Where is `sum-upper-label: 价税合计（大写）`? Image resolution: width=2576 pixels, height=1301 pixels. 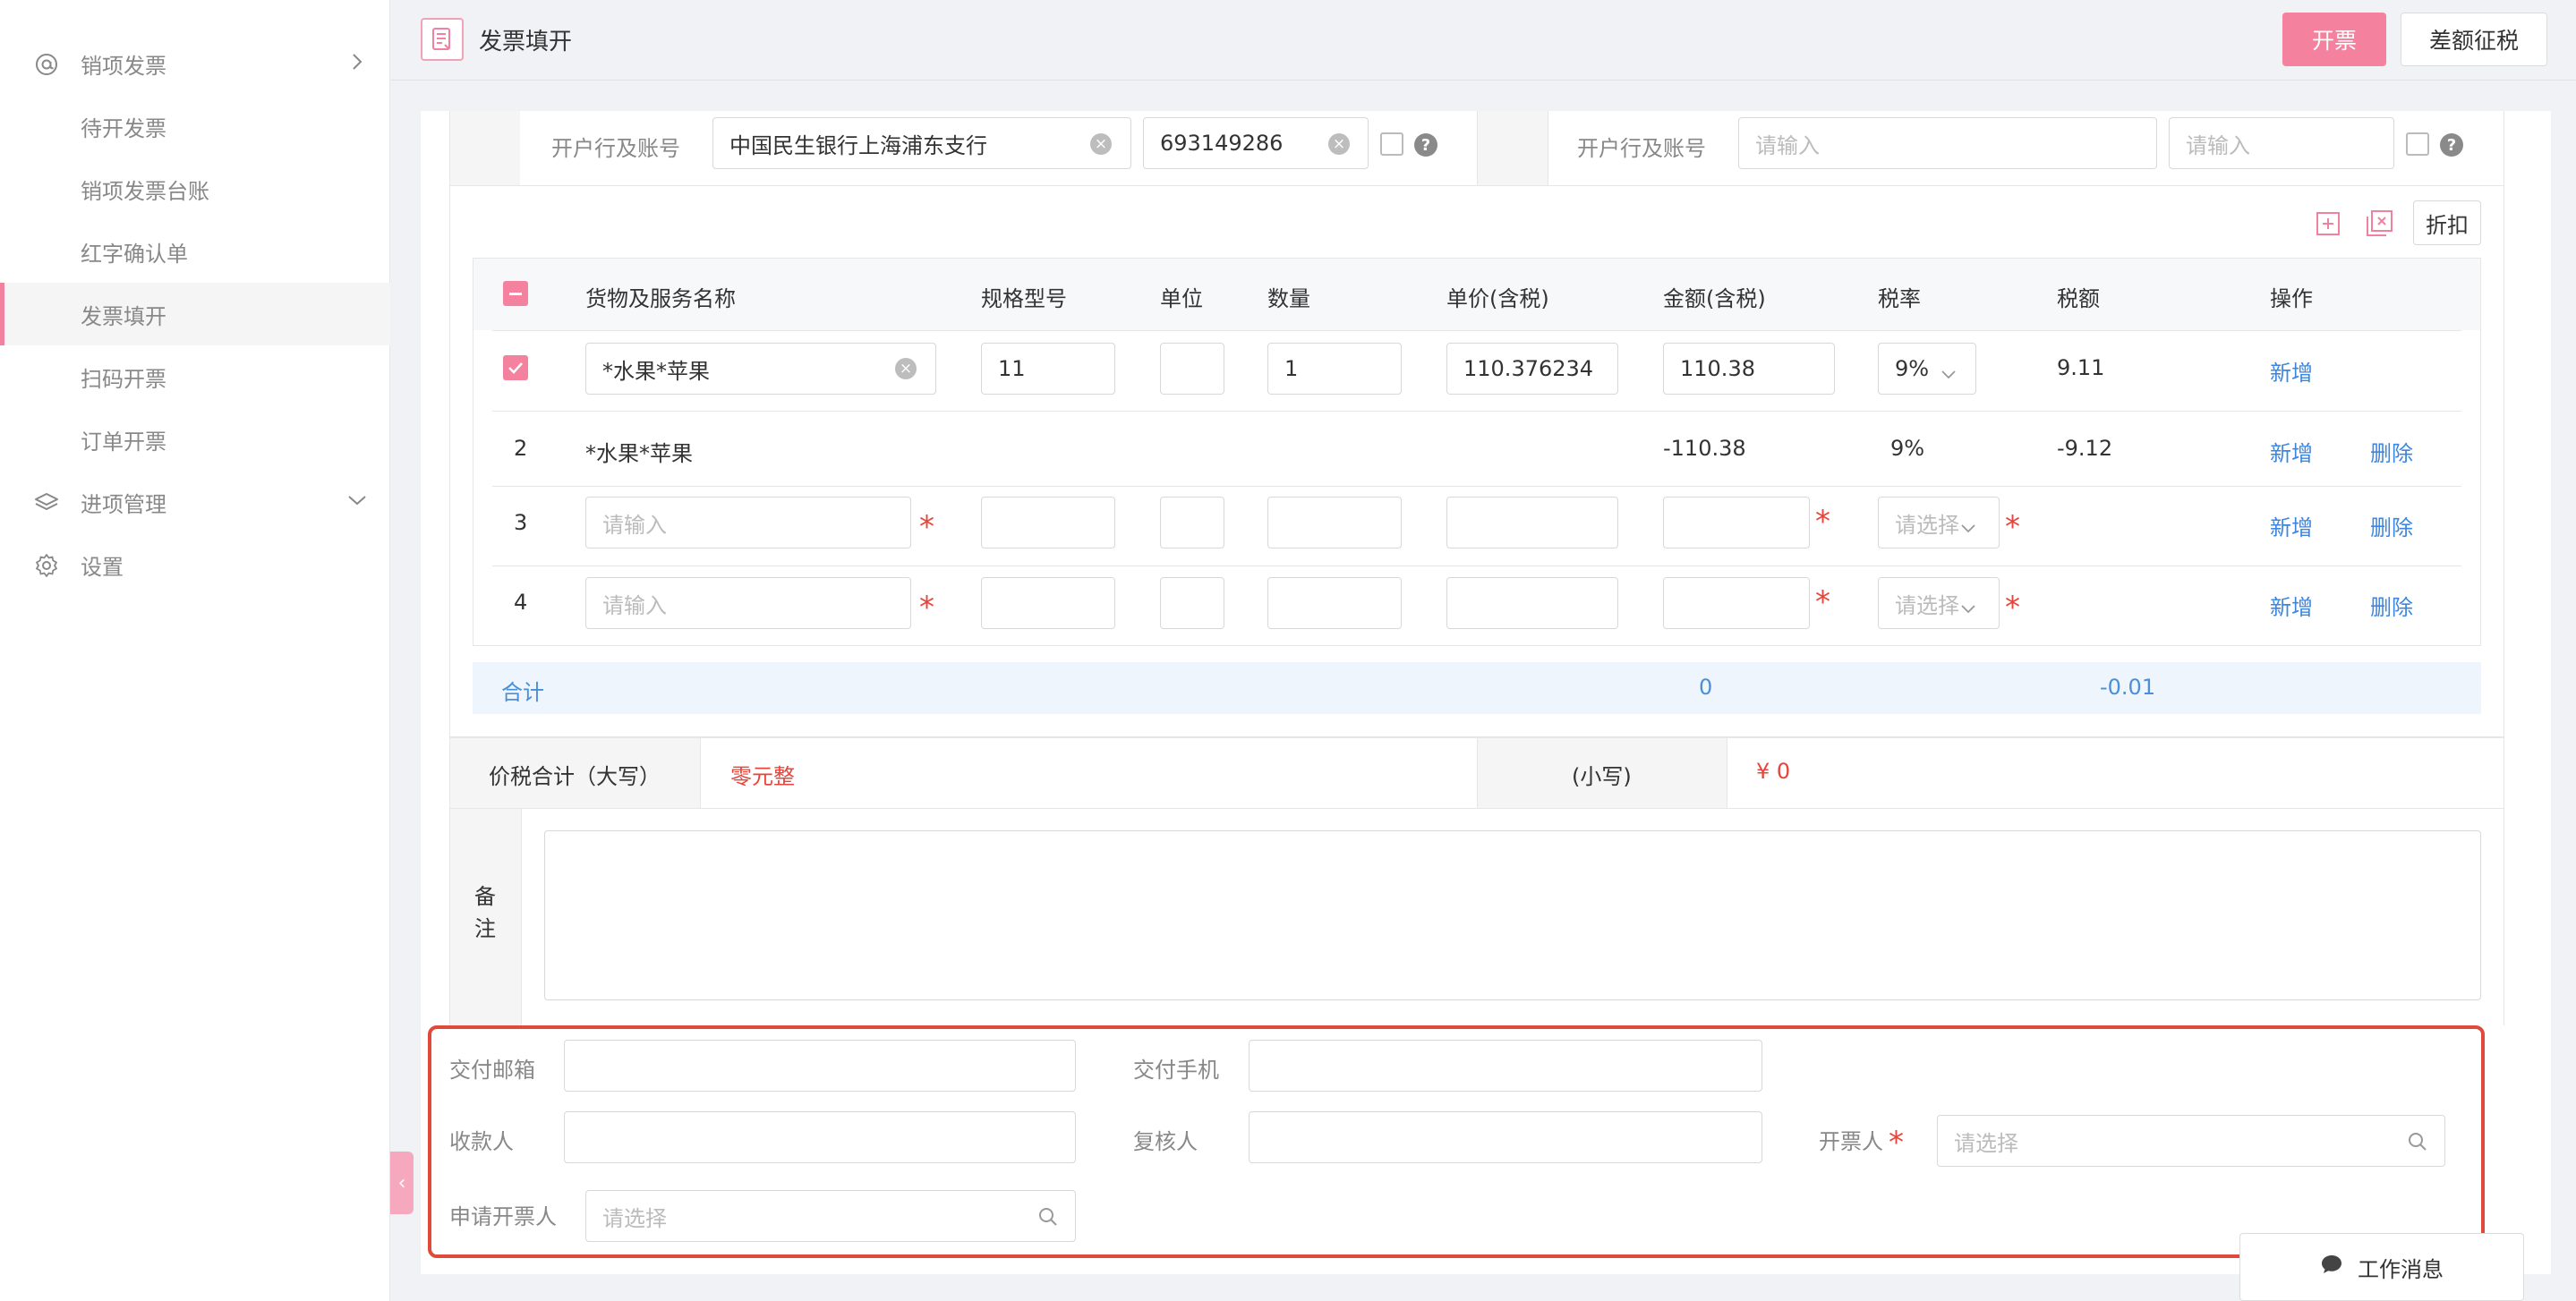 sum-upper-label: 价税合计（大写） is located at coordinates (575, 776).